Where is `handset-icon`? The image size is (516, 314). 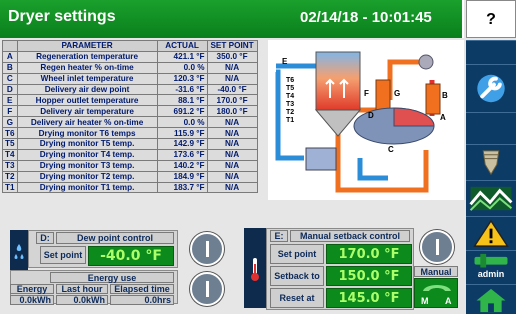 handset-icon is located at coordinates (437, 288).